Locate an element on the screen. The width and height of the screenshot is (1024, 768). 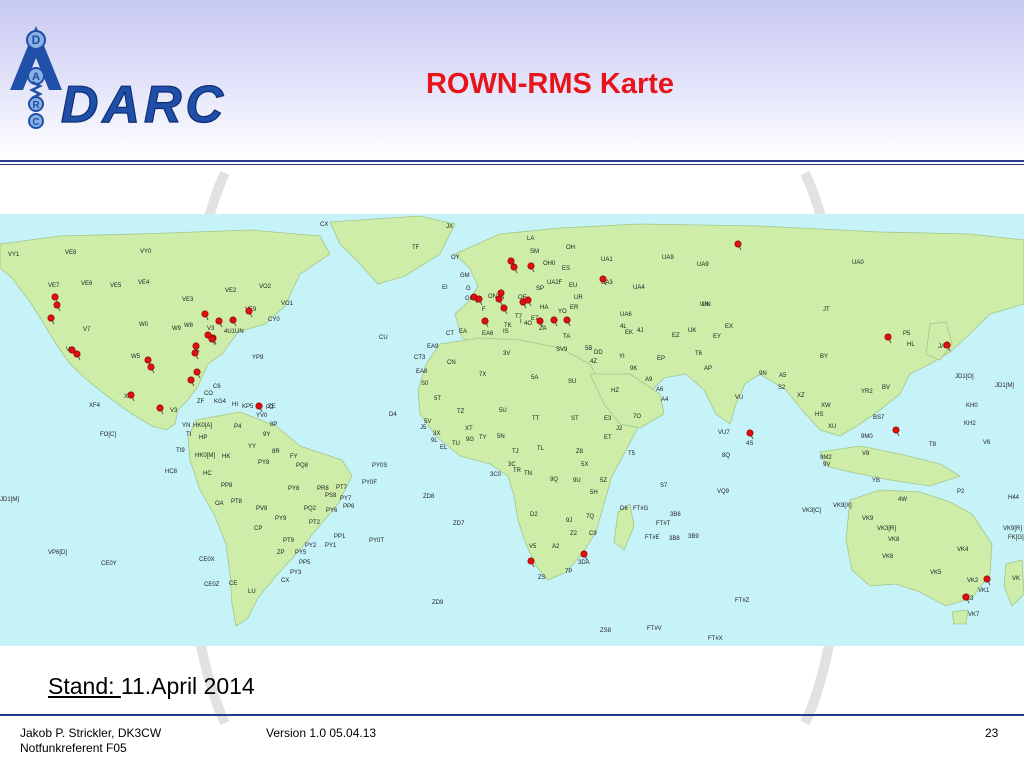
header-divider is located at coordinates (512, 161).